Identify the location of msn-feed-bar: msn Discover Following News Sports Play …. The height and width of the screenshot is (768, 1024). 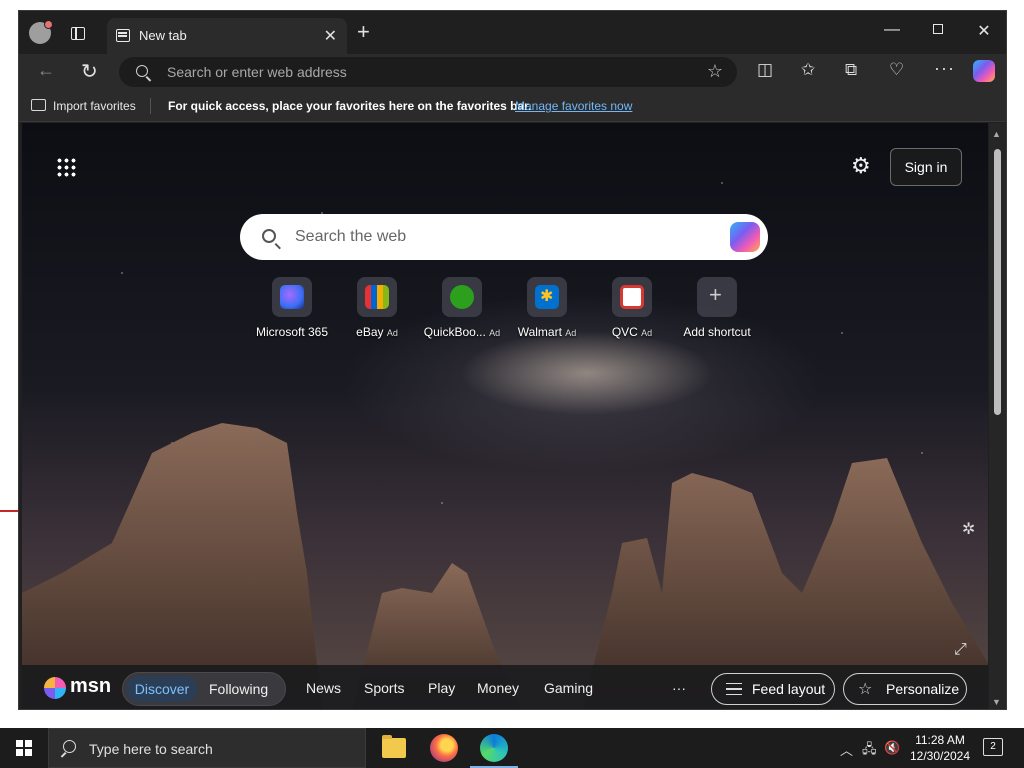
(505, 687).